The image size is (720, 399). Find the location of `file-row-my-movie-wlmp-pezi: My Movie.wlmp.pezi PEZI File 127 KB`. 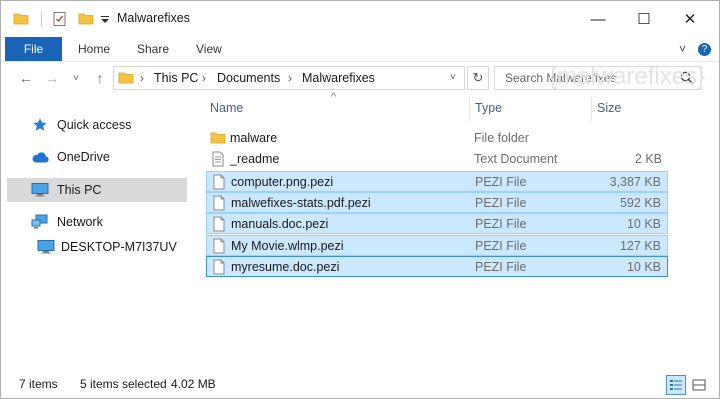

file-row-my-movie-wlmp-pezi: My Movie.wlmp.pezi PEZI File 127 KB is located at coordinates (437, 245).